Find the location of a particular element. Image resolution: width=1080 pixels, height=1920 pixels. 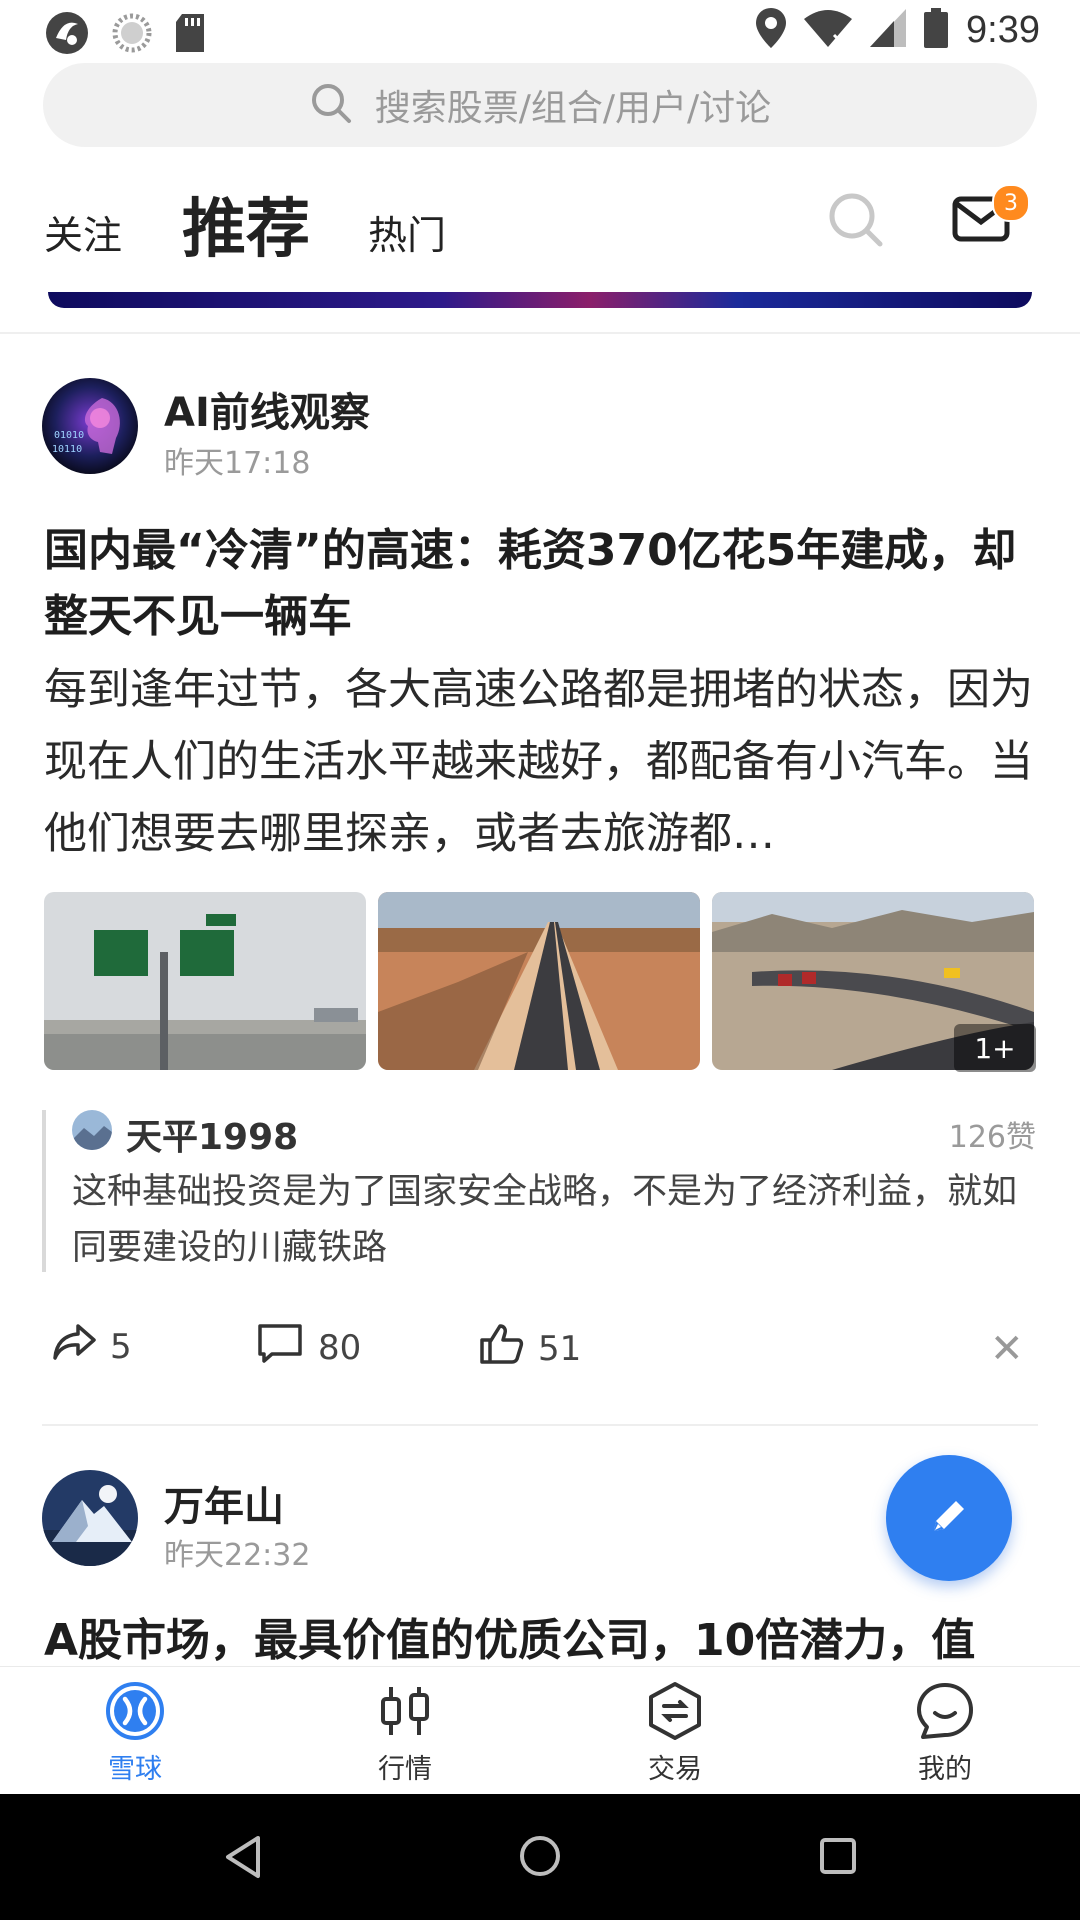

status-bar: 9:39 is located at coordinates (540, 31).